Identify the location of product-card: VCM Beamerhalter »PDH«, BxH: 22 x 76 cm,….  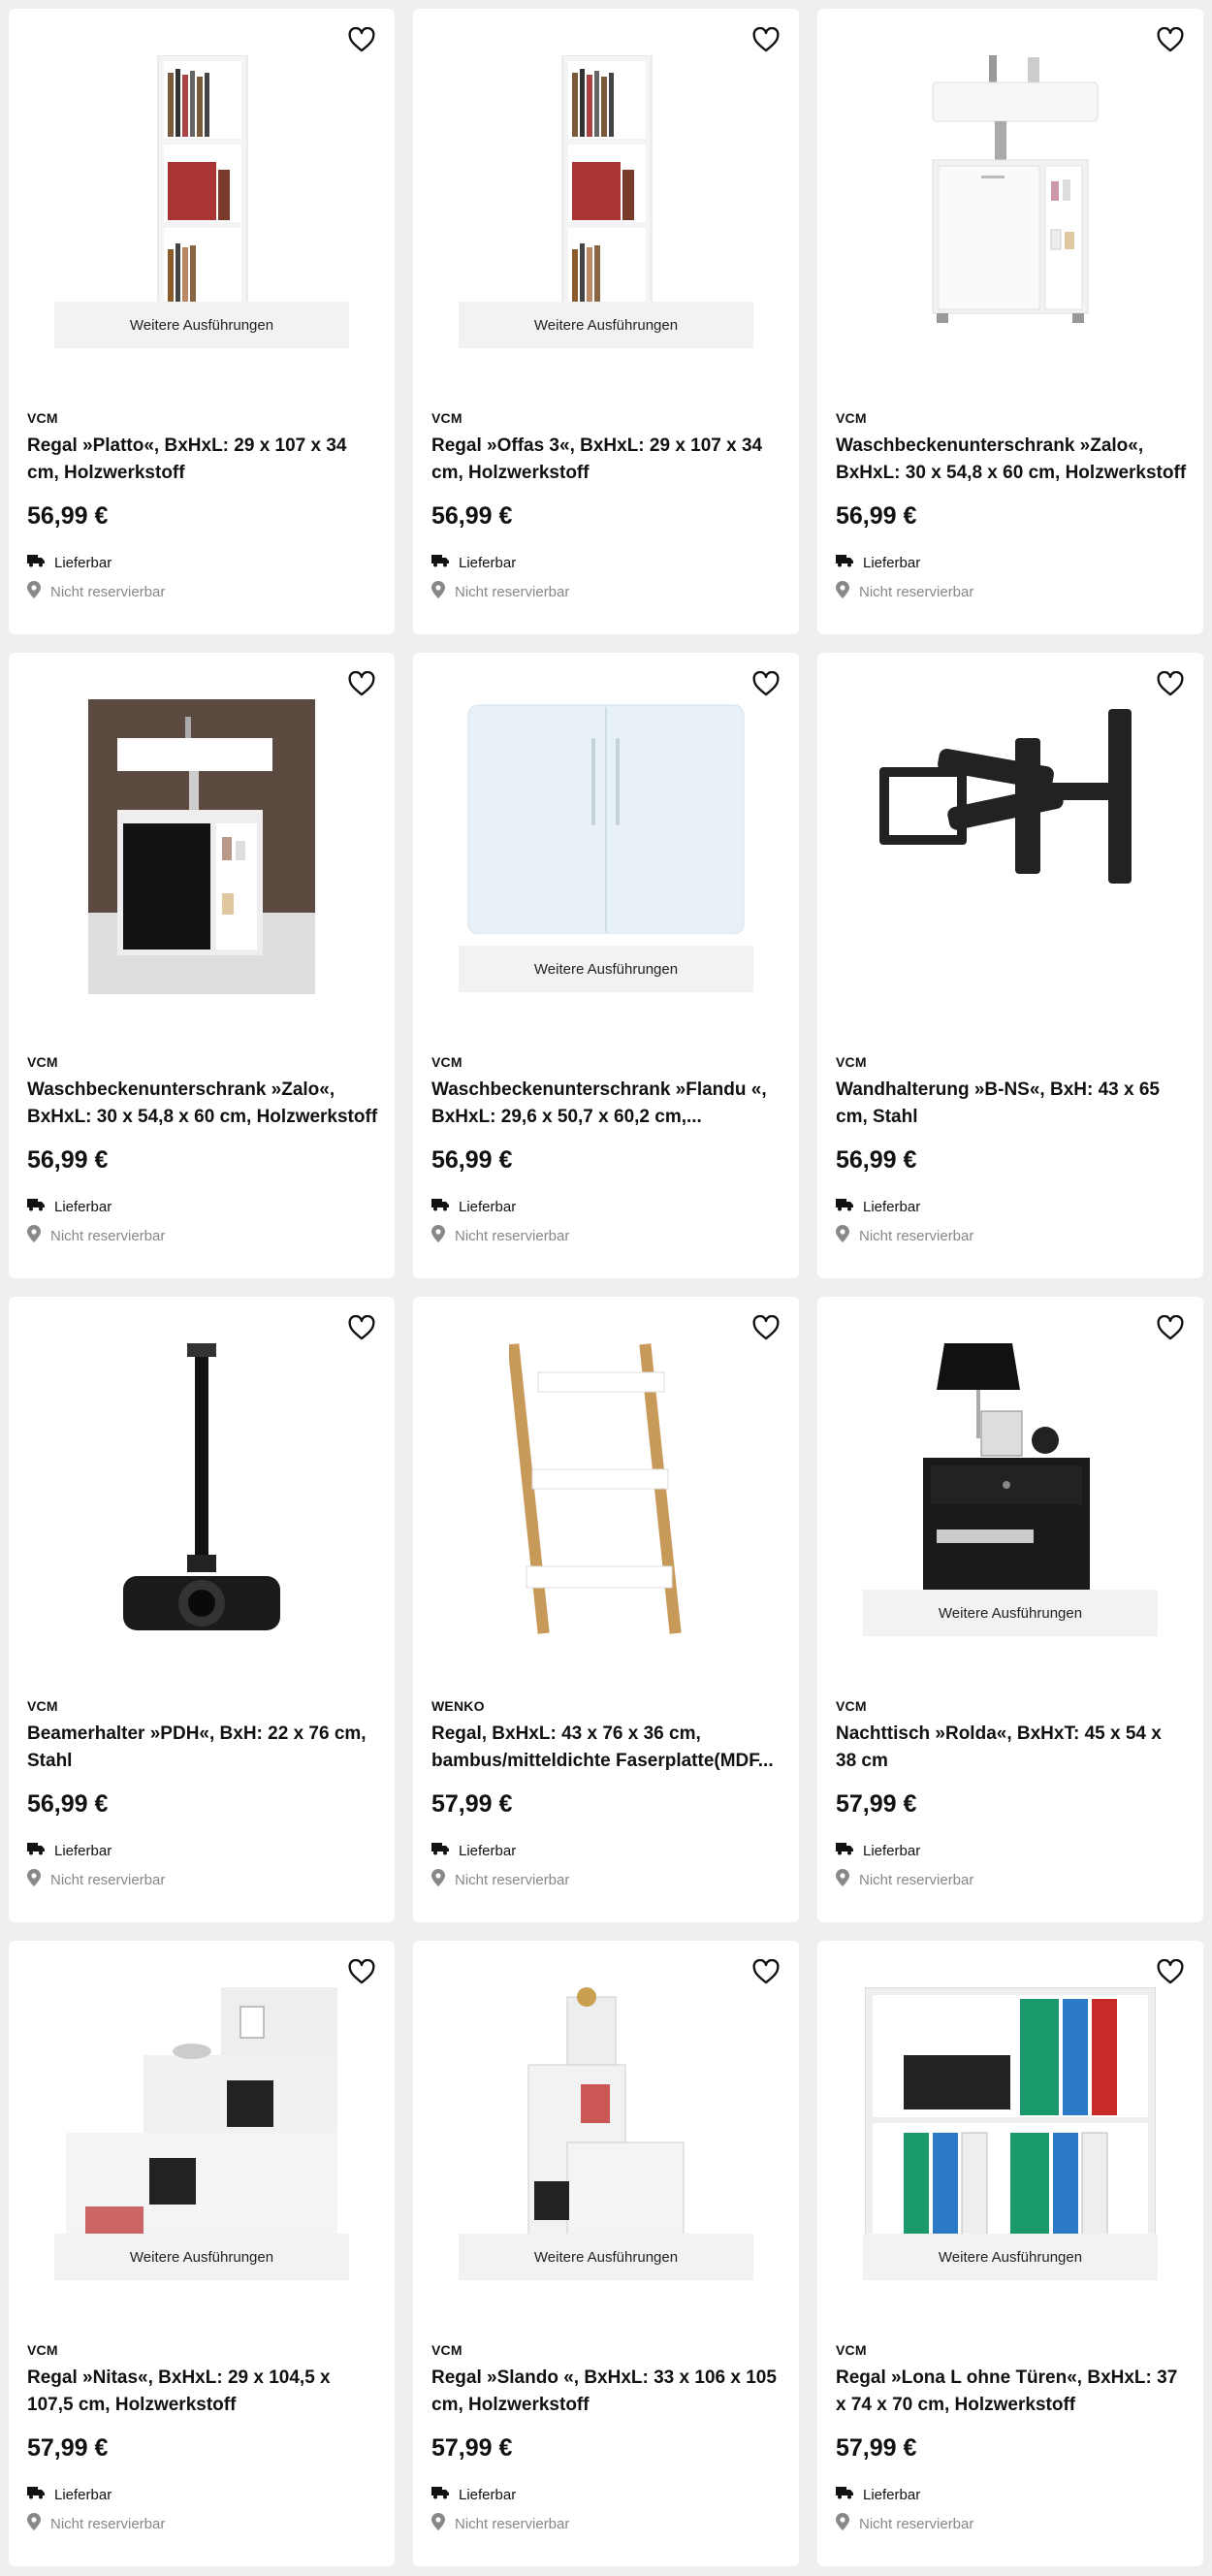
(202, 1609).